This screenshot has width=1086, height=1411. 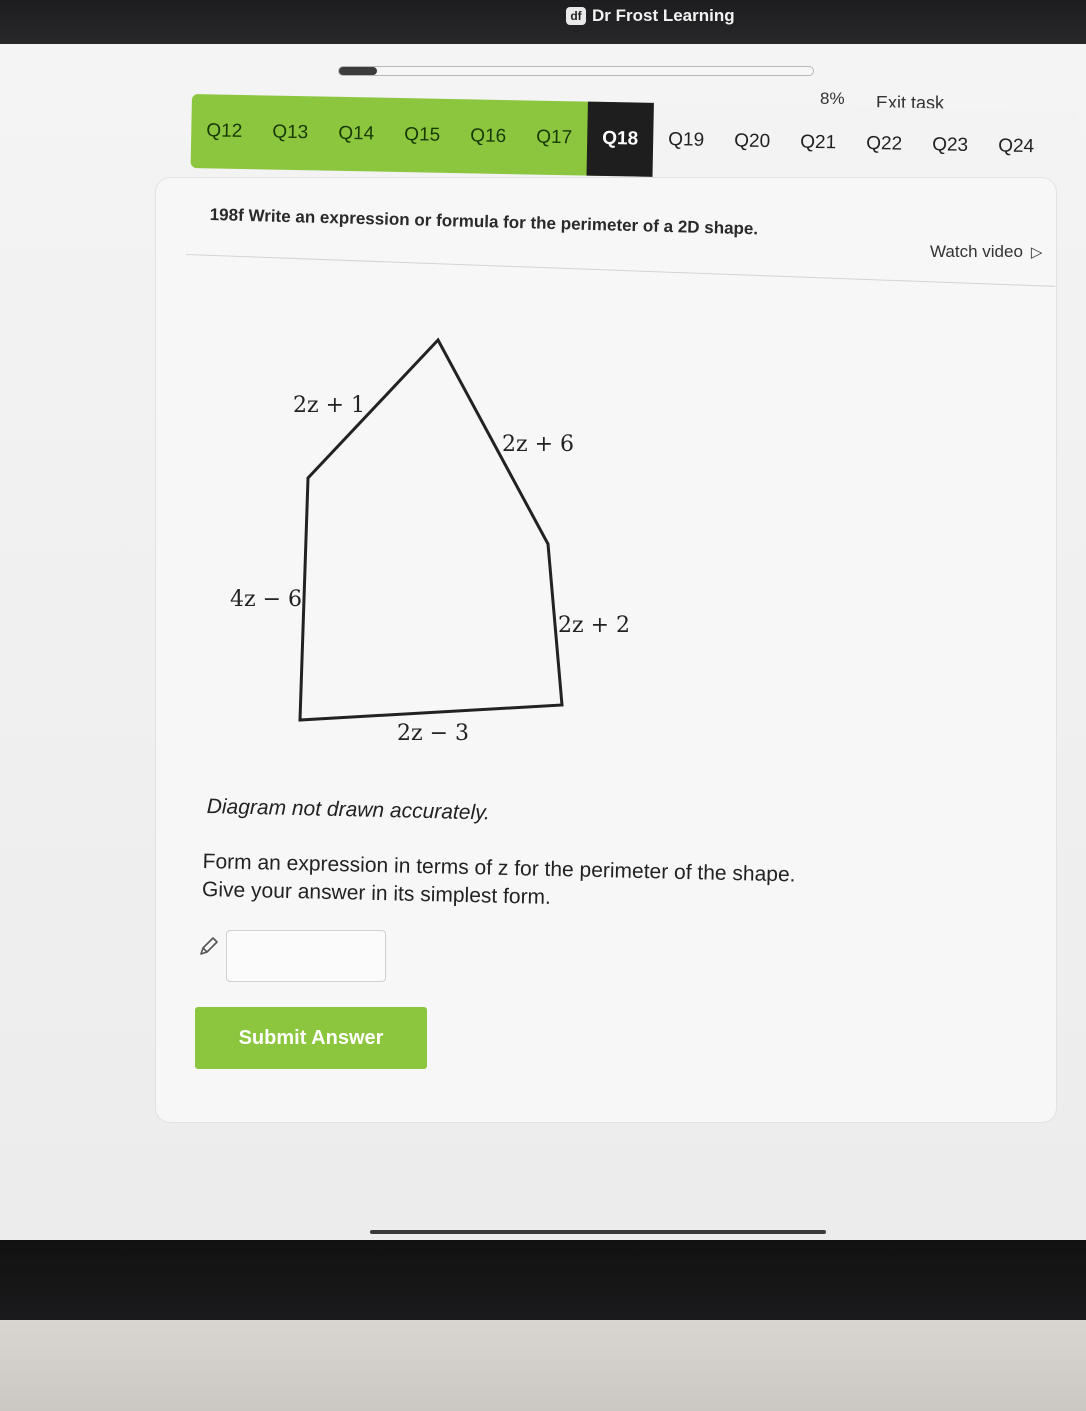 I want to click on tab-q18: Q18, so click(x=620, y=139).